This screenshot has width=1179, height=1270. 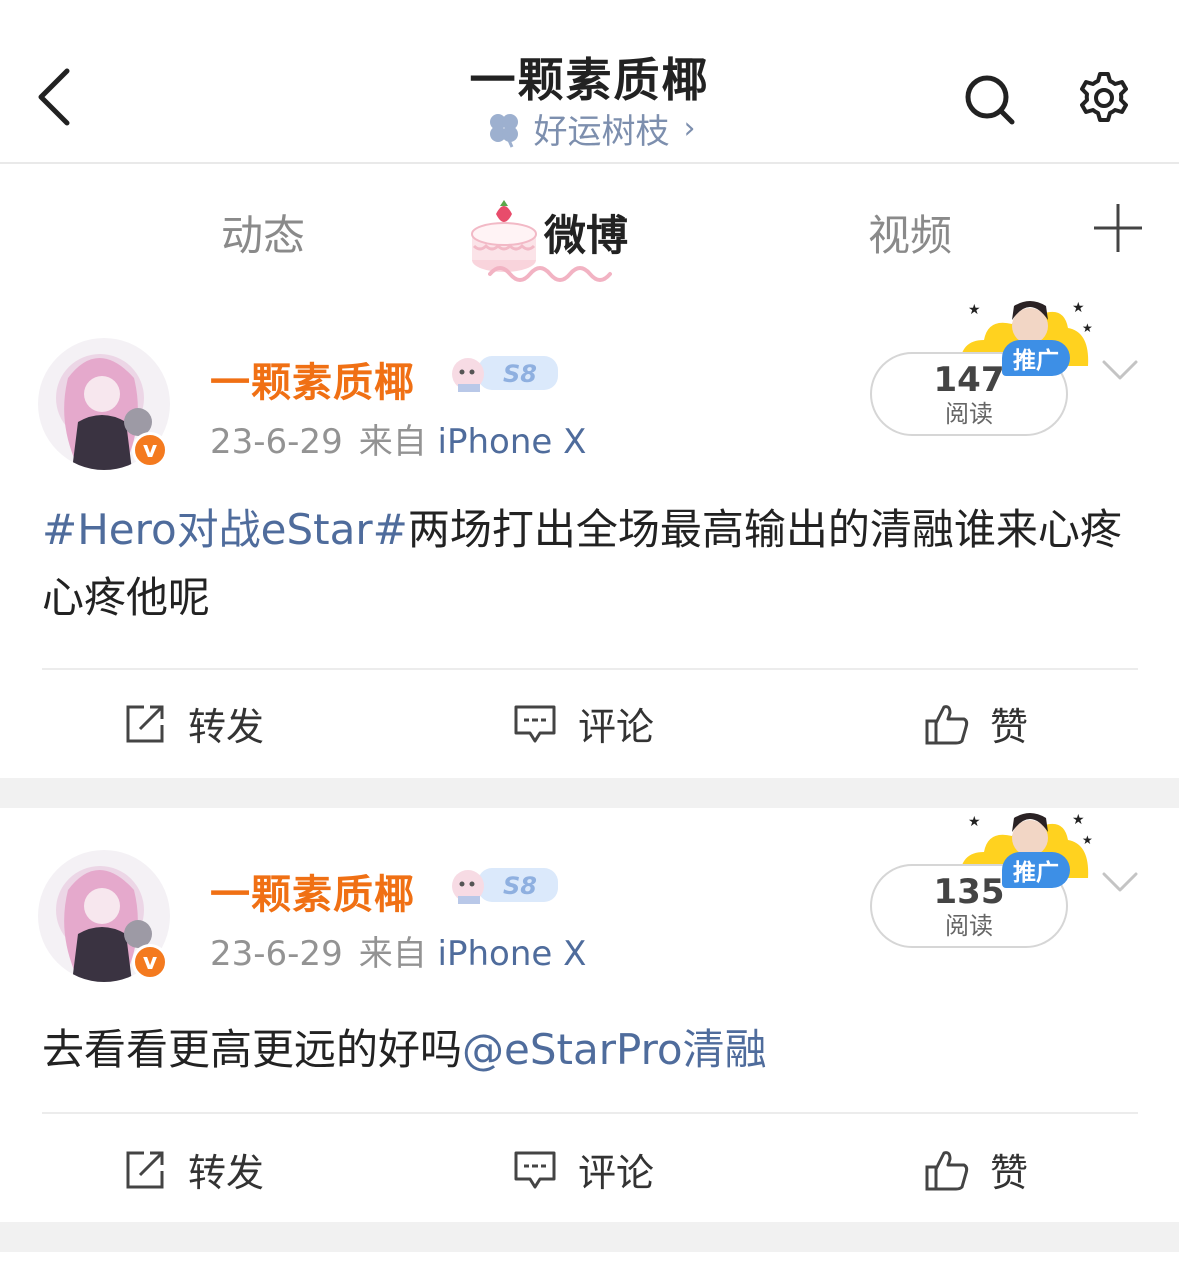 What do you see at coordinates (225, 529) in the screenshot?
I see `hashtag-link: #Hero对战eStar#` at bounding box center [225, 529].